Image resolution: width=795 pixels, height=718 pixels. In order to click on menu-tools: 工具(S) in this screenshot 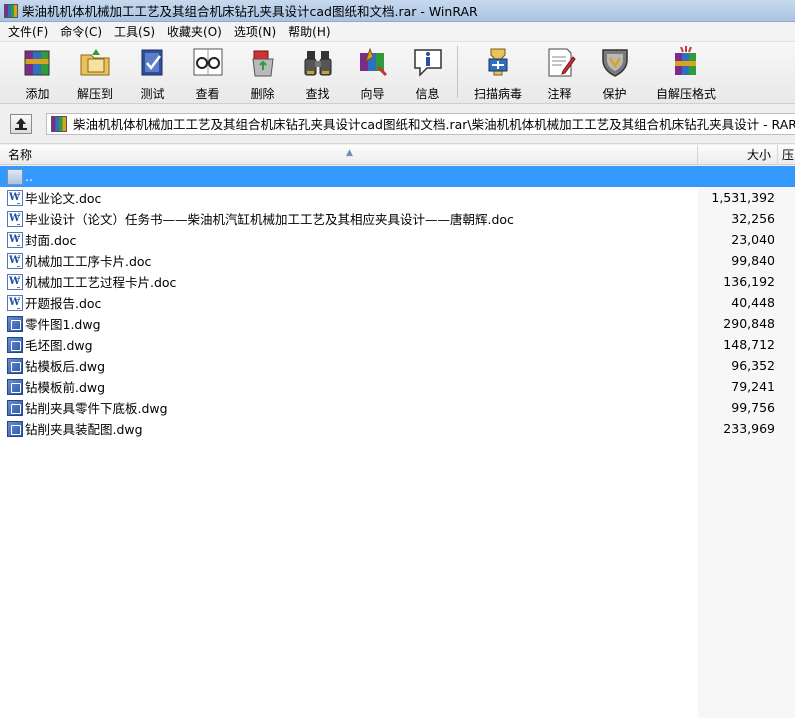, I will do `click(134, 32)`.